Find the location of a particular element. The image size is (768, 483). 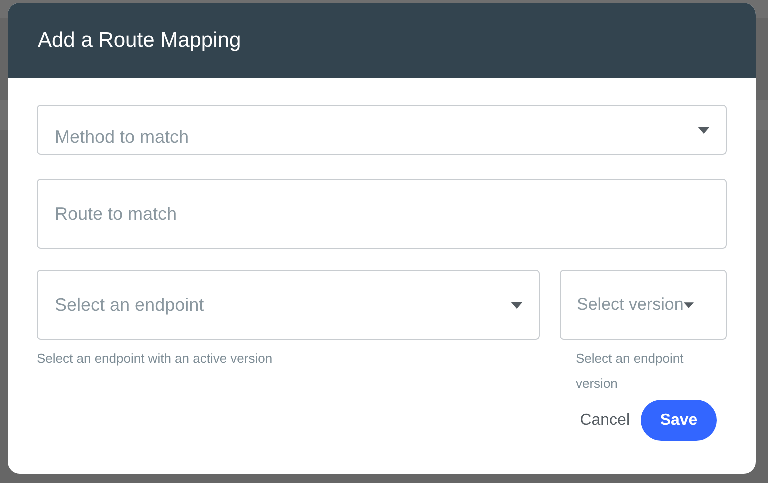

helper-text: Select an endpoint with an active version is located at coordinates (155, 359).